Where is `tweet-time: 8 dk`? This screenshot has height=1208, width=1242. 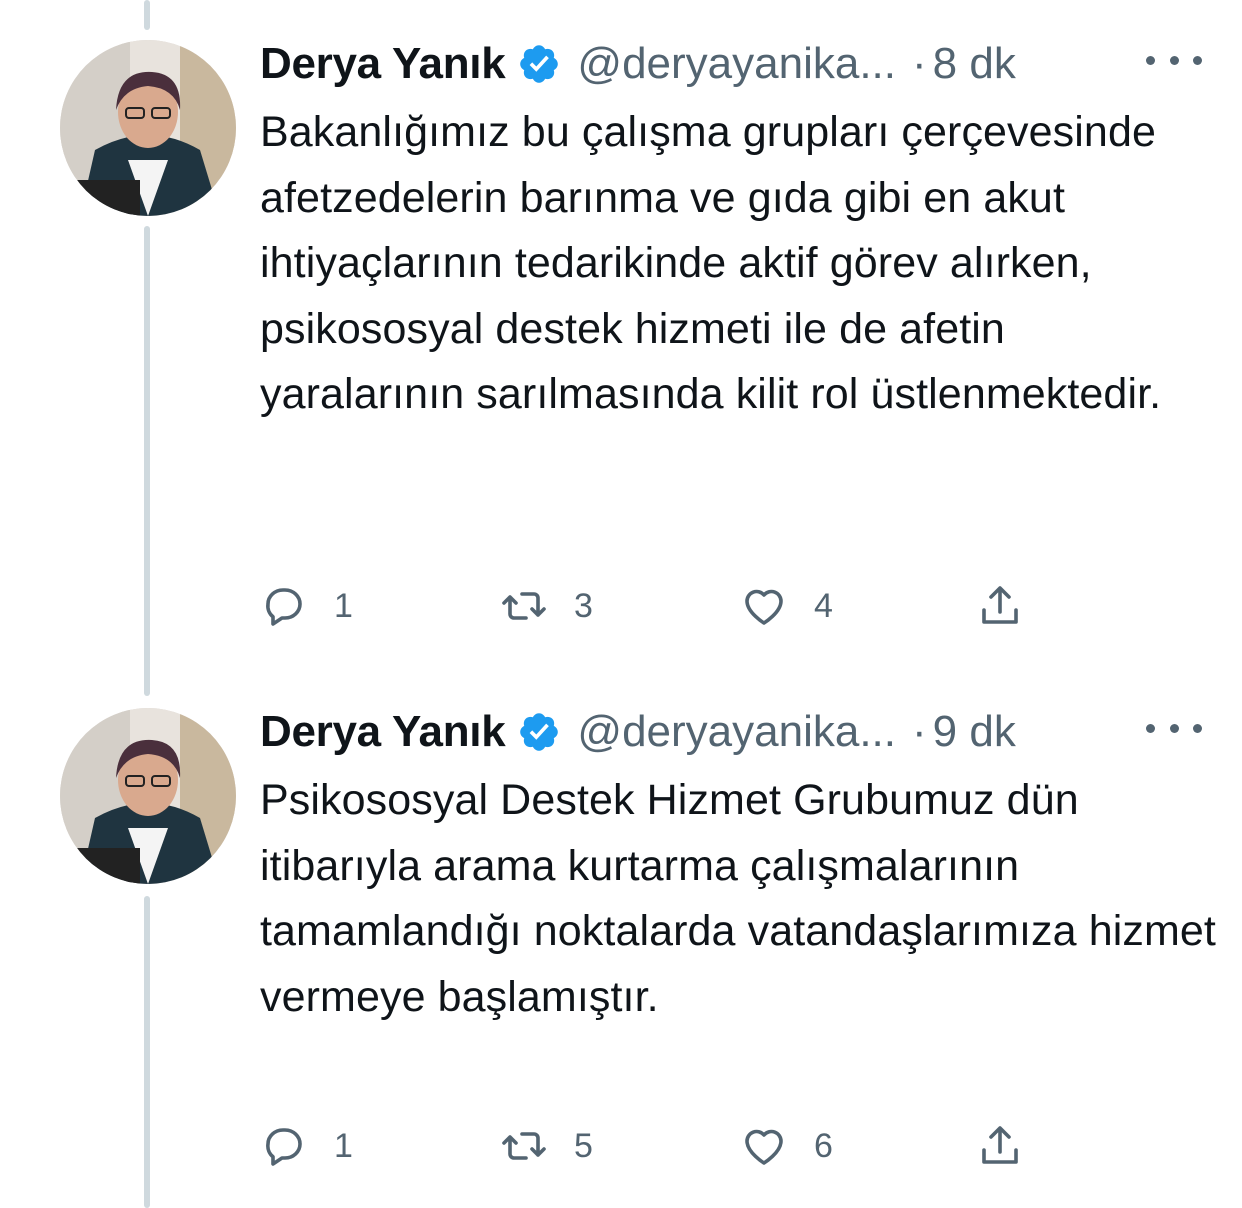 tweet-time: 8 dk is located at coordinates (974, 64).